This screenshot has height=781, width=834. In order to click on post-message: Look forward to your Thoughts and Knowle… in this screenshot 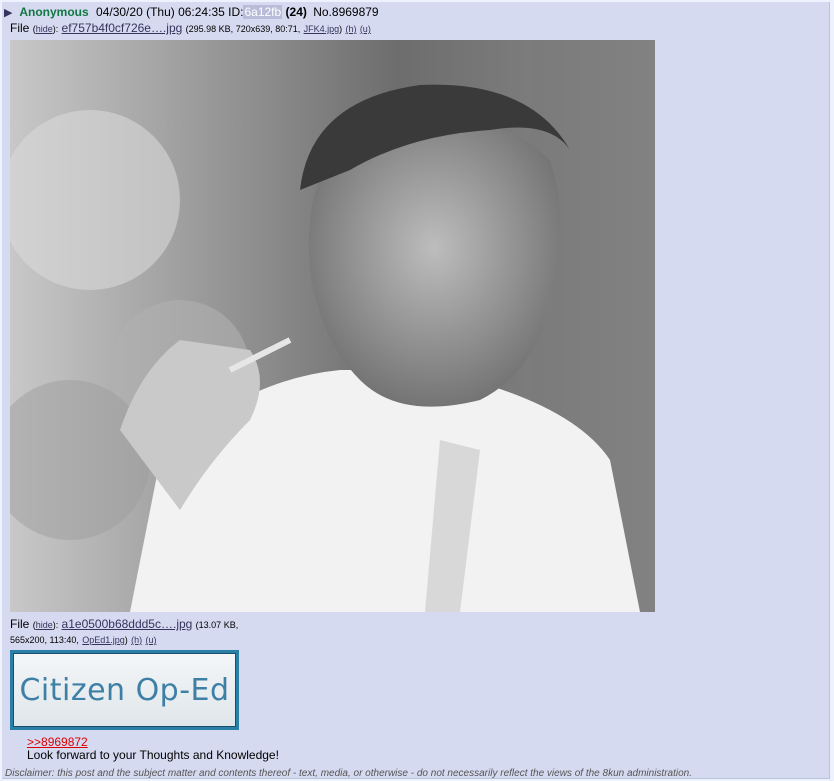, I will do `click(153, 755)`.